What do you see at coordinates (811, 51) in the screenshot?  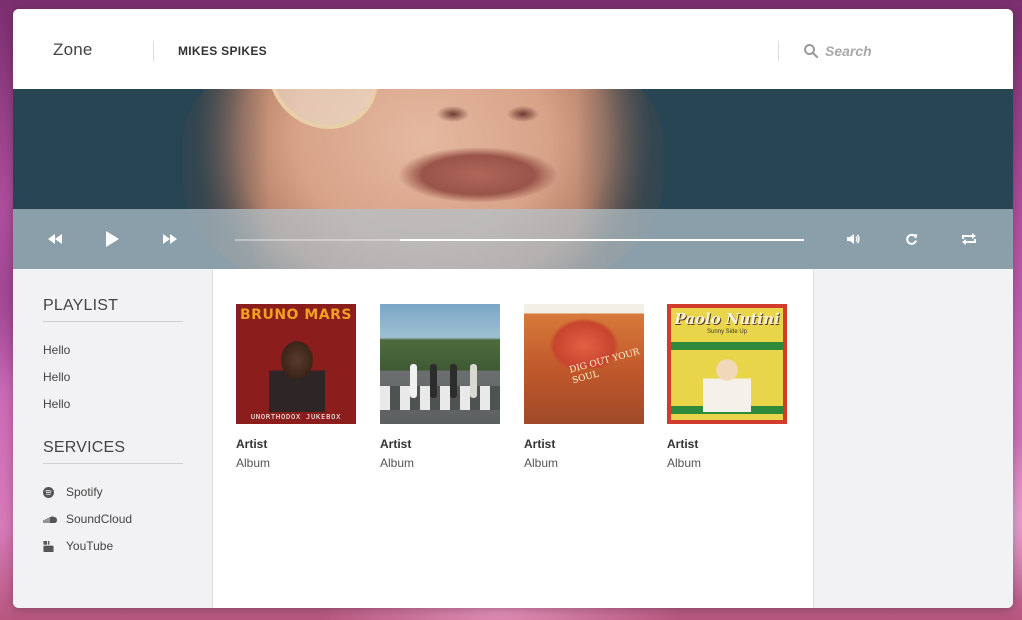 I see `search-icon` at bounding box center [811, 51].